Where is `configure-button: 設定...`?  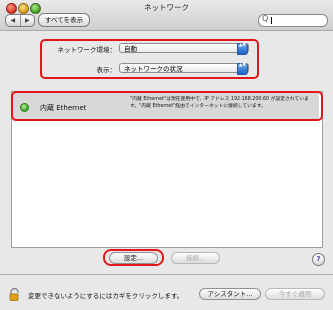 configure-button: 設定... is located at coordinates (133, 258).